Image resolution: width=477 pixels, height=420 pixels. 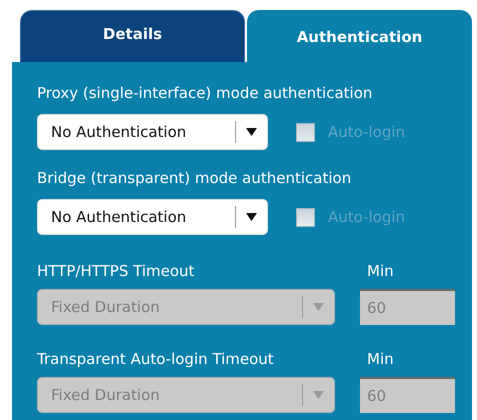 I want to click on tab: Details, so click(x=132, y=36).